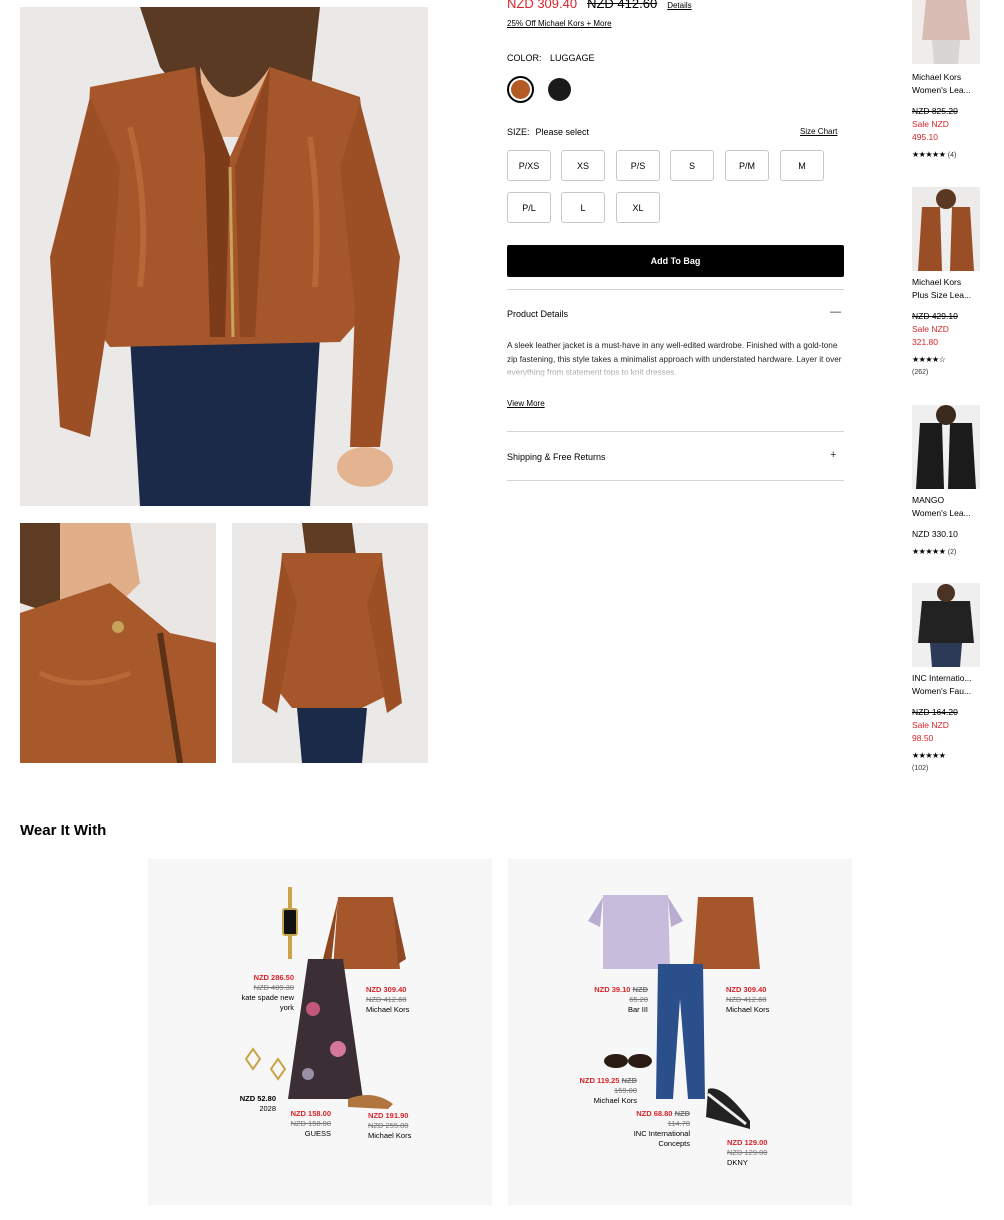  What do you see at coordinates (572, 58) in the screenshot?
I see `color-value: LUGGAGE` at bounding box center [572, 58].